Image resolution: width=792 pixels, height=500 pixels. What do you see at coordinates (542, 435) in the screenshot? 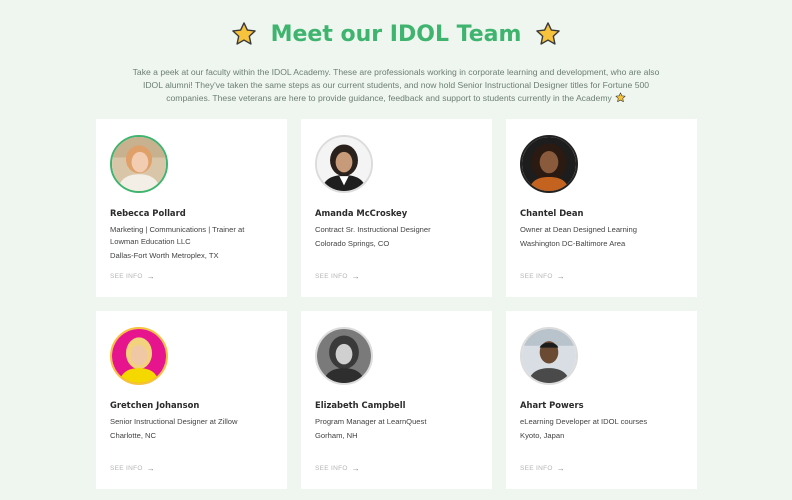
I see `member-location: Kyoto, Japan` at bounding box center [542, 435].